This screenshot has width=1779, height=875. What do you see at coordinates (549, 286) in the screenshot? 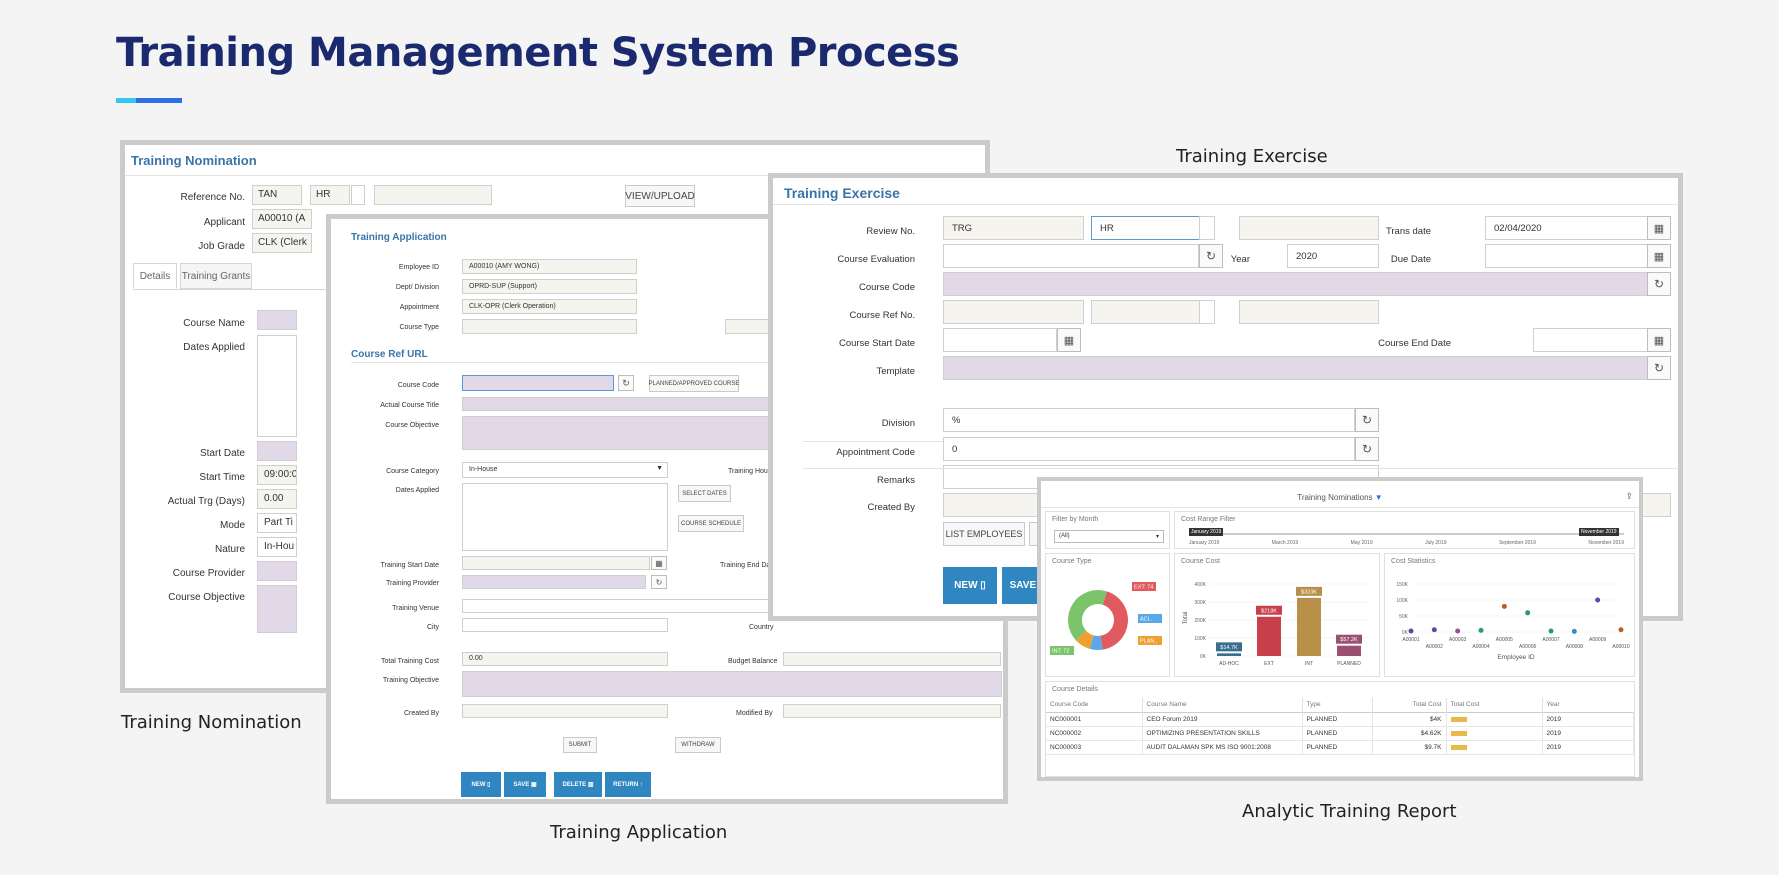
I see `dept-input: OPRD-SUP (Support)` at bounding box center [549, 286].